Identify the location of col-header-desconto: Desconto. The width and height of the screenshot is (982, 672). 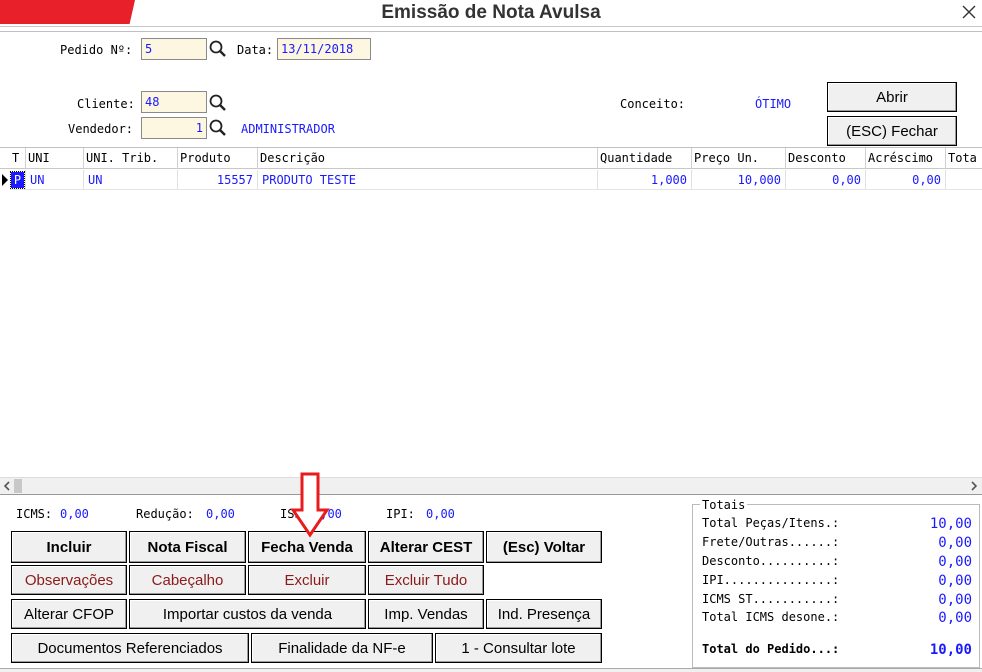
(826, 158).